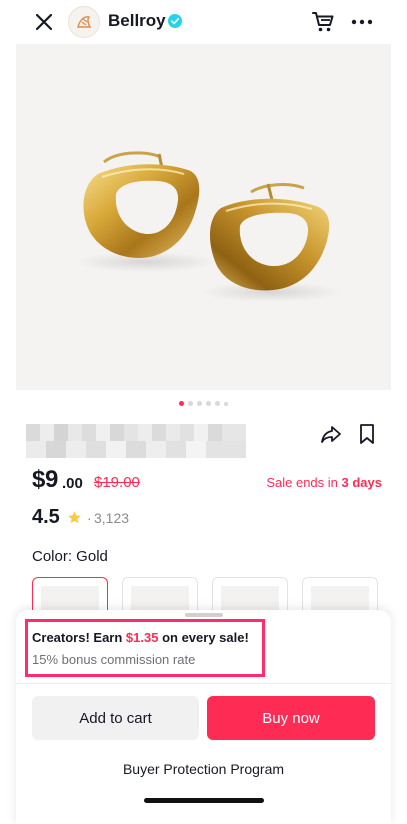 The width and height of the screenshot is (407, 824). I want to click on verified-badge-icon, so click(175, 21).